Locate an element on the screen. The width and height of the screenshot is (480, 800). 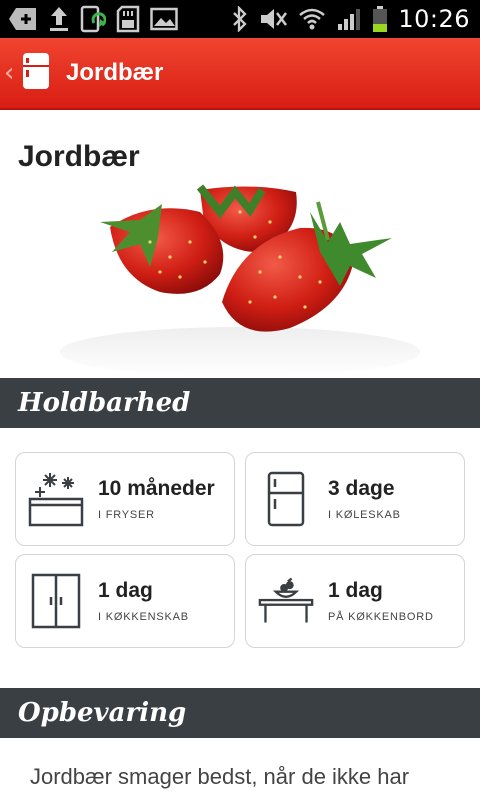
cupboard-icon is located at coordinates (56, 601).